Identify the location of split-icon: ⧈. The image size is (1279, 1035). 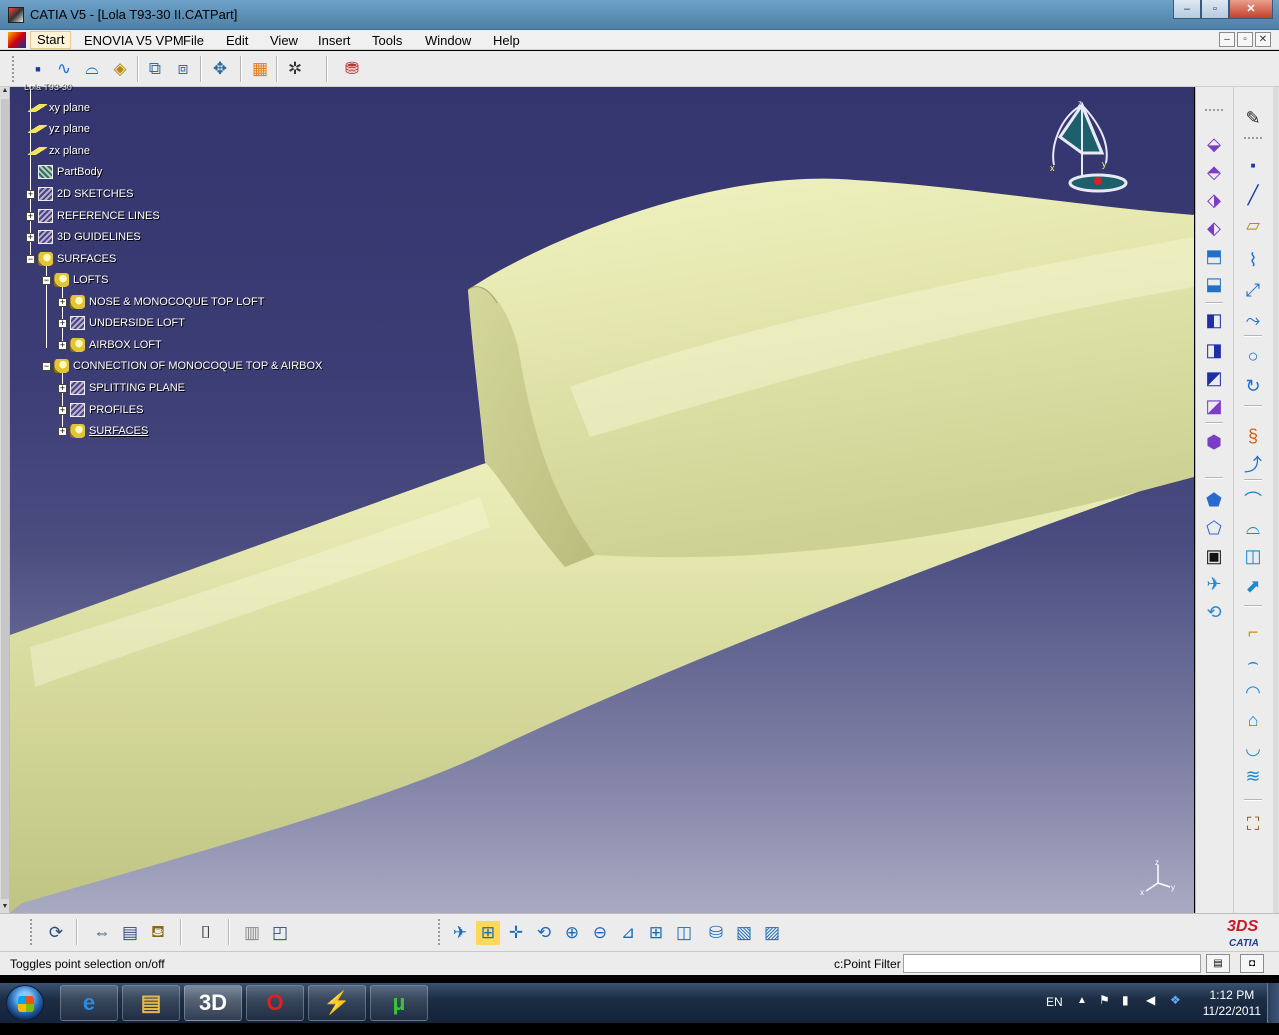
(183, 69).